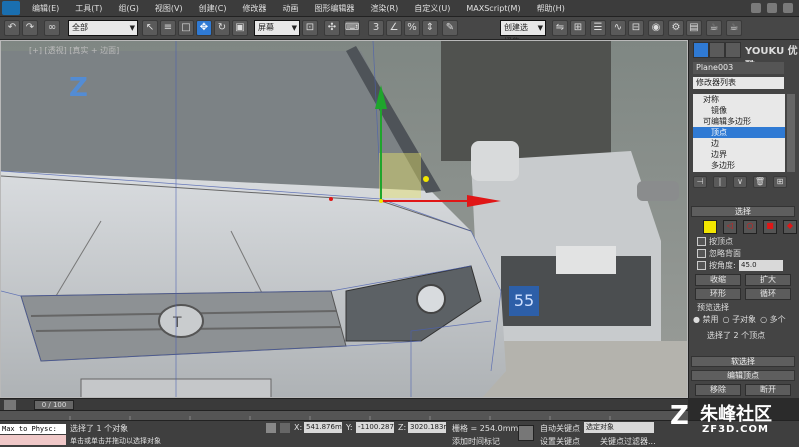 This screenshot has width=799, height=447. What do you see at coordinates (770, 227) in the screenshot?
I see `polygon-mode-icon: ■` at bounding box center [770, 227].